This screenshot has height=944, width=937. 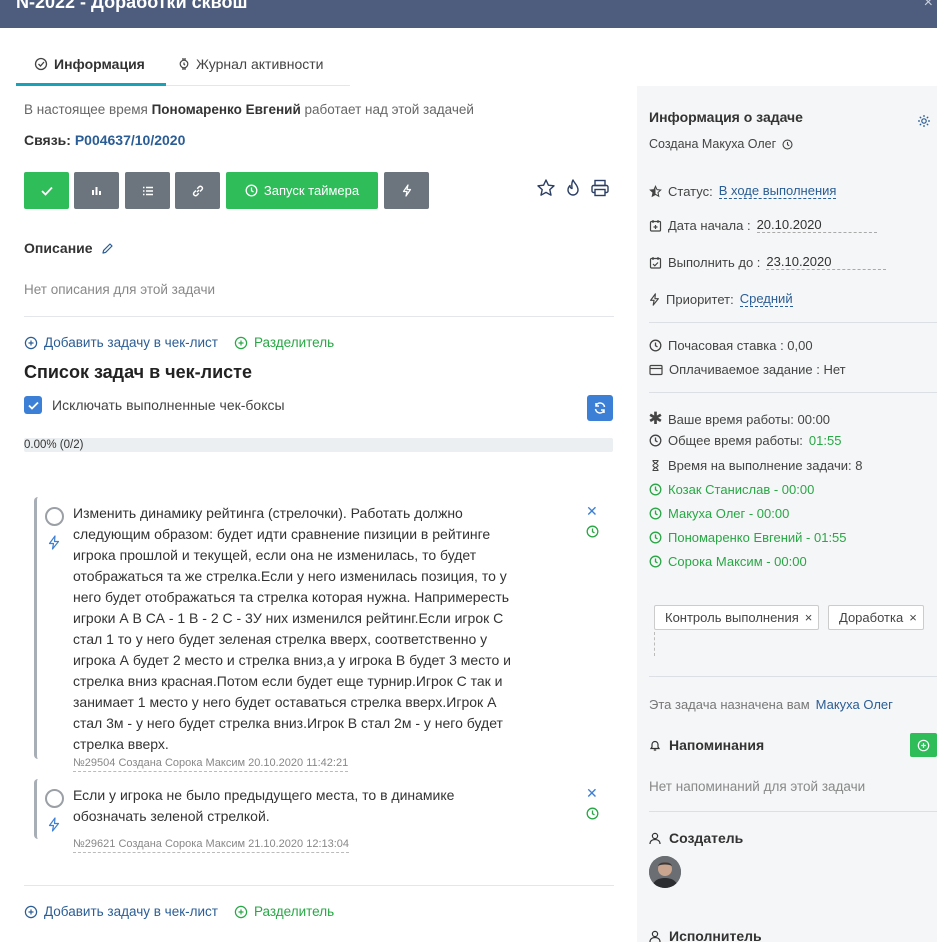 I want to click on worker-time-row: Пономаренко Евгений - 01:55, so click(x=748, y=537).